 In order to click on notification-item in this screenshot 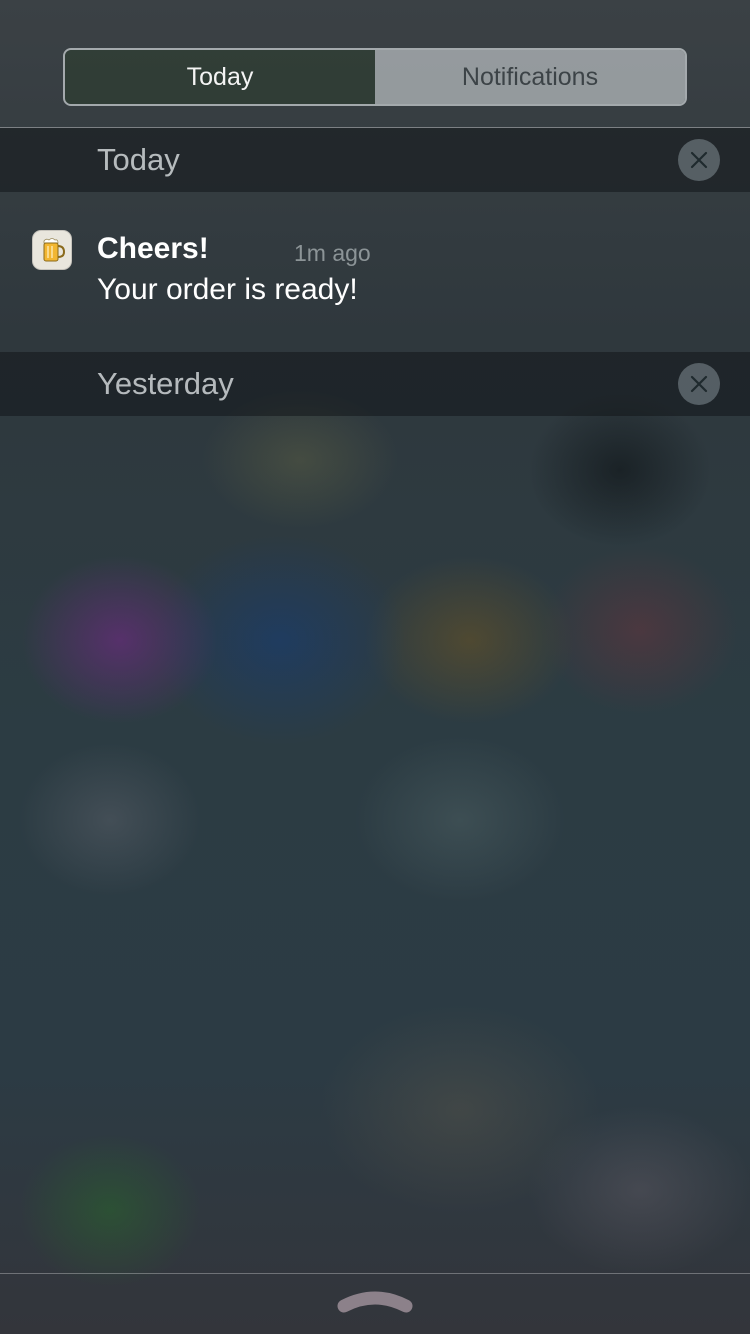, I will do `click(375, 272)`.